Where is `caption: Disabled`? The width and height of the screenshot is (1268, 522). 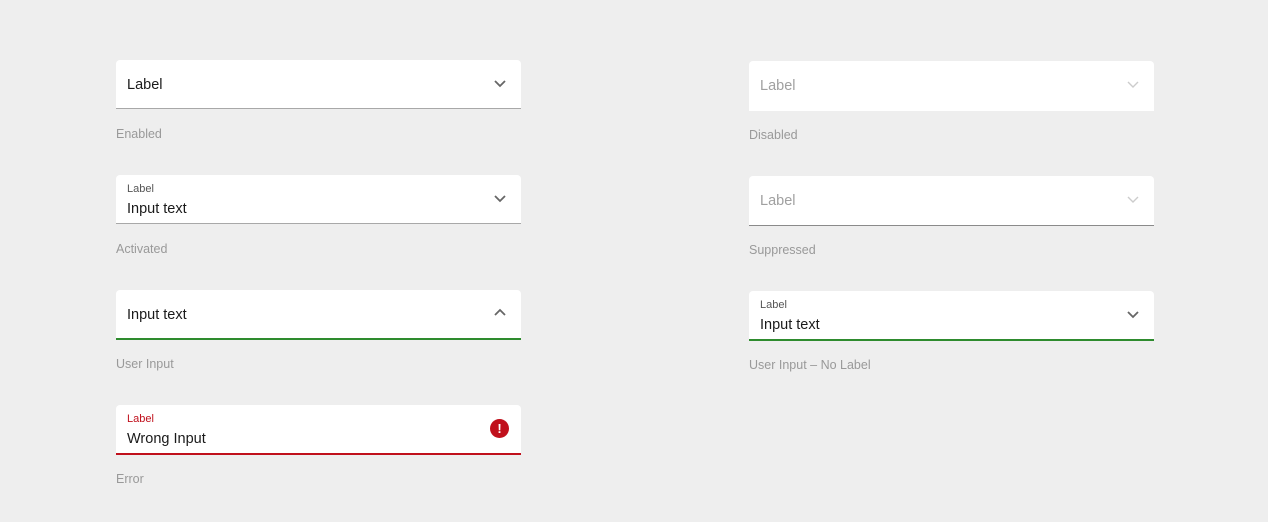
caption: Disabled is located at coordinates (773, 135).